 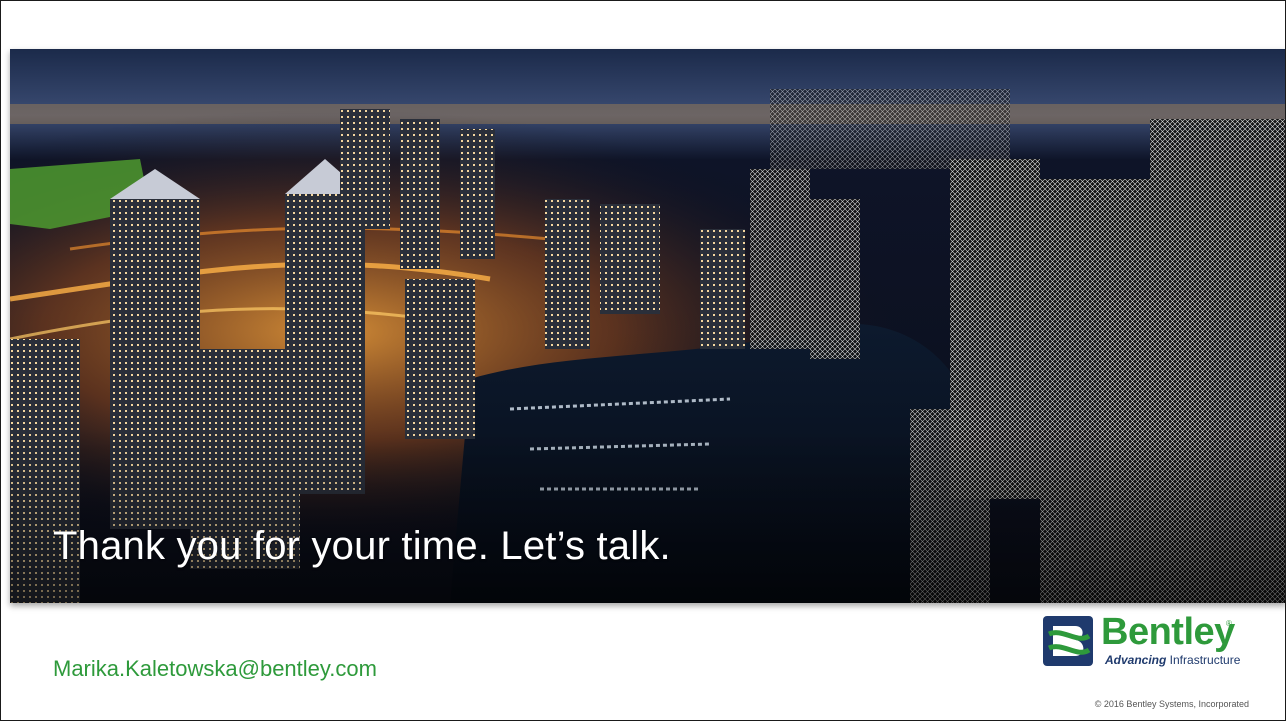 What do you see at coordinates (215, 669) in the screenshot?
I see `contact-email-link: Marika.Kaletowska@bentley.com` at bounding box center [215, 669].